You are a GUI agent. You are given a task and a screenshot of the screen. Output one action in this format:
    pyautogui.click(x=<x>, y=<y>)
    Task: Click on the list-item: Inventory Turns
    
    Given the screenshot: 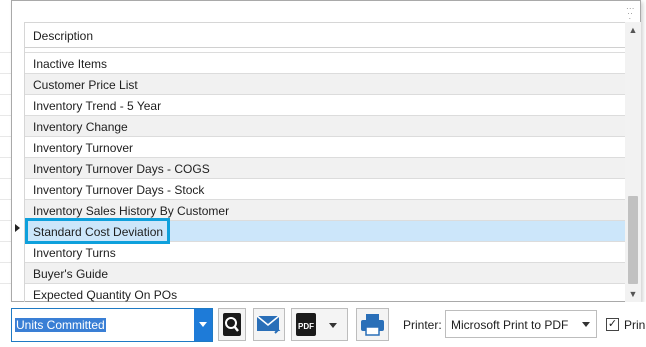 What is the action you would take?
    pyautogui.click(x=325, y=252)
    